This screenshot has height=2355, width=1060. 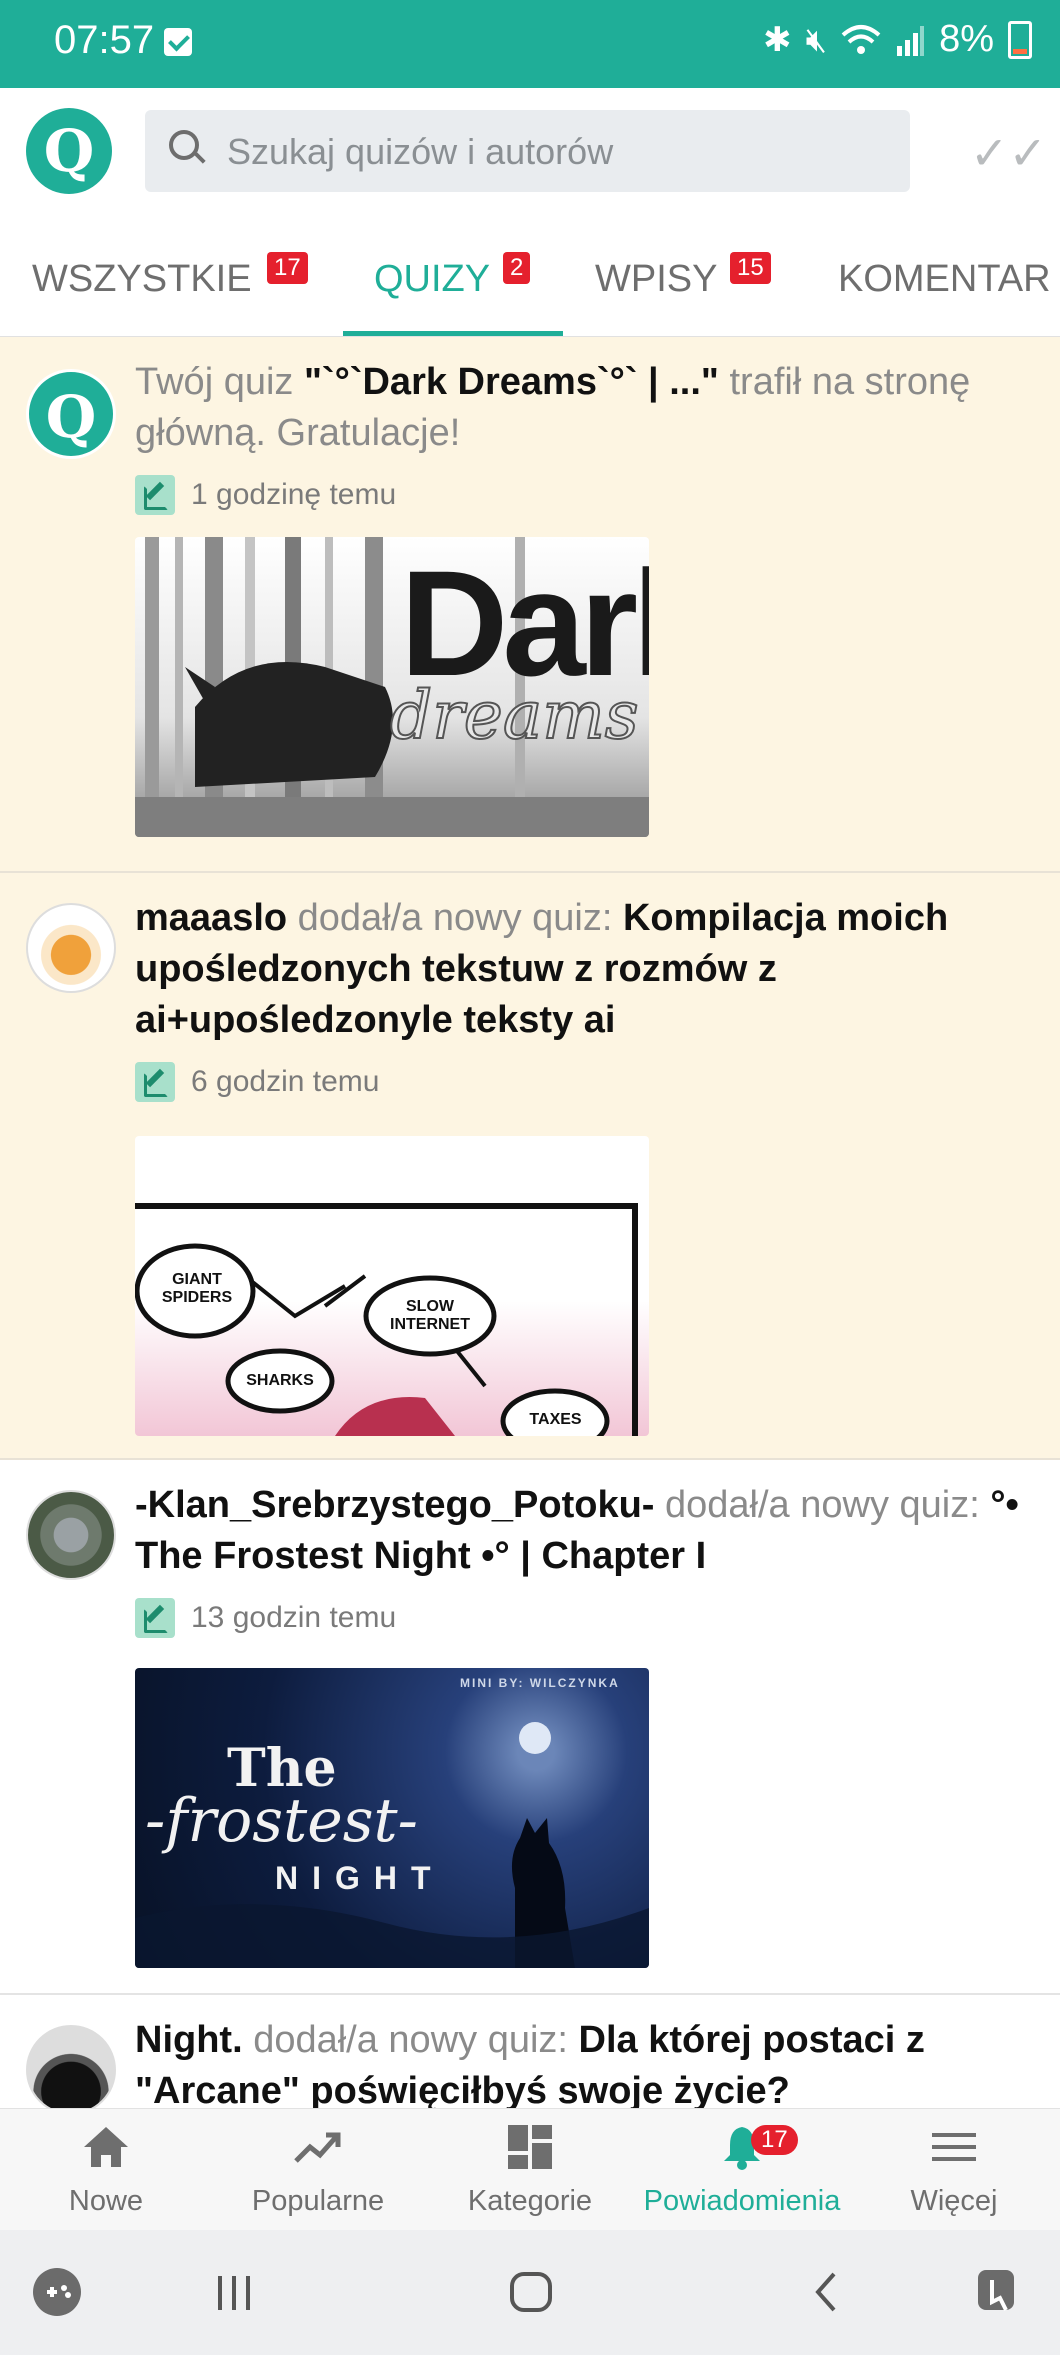 I want to click on quiz-thumbnail: MINI BY: WILCZYNKA The -frostest- NIGHT, so click(x=392, y=1818).